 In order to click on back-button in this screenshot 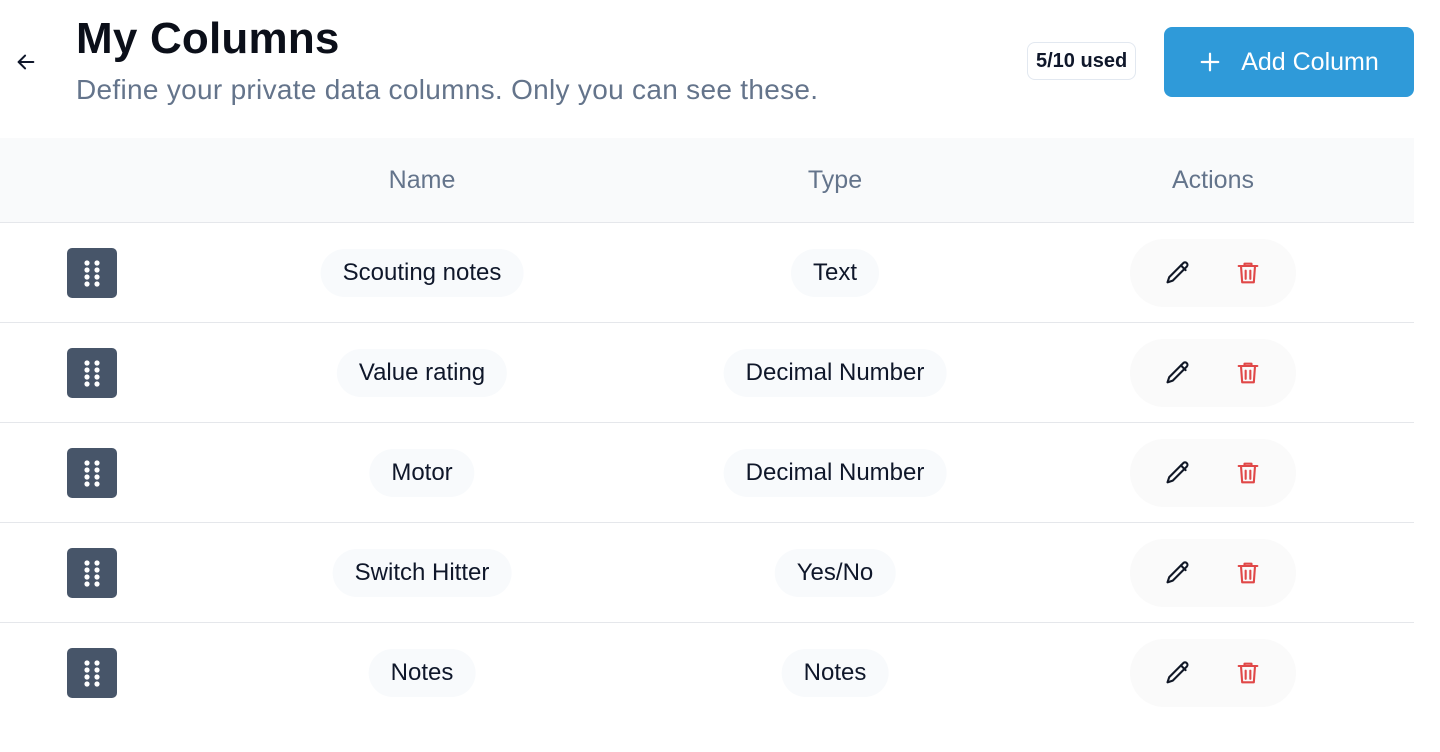, I will do `click(26, 62)`.